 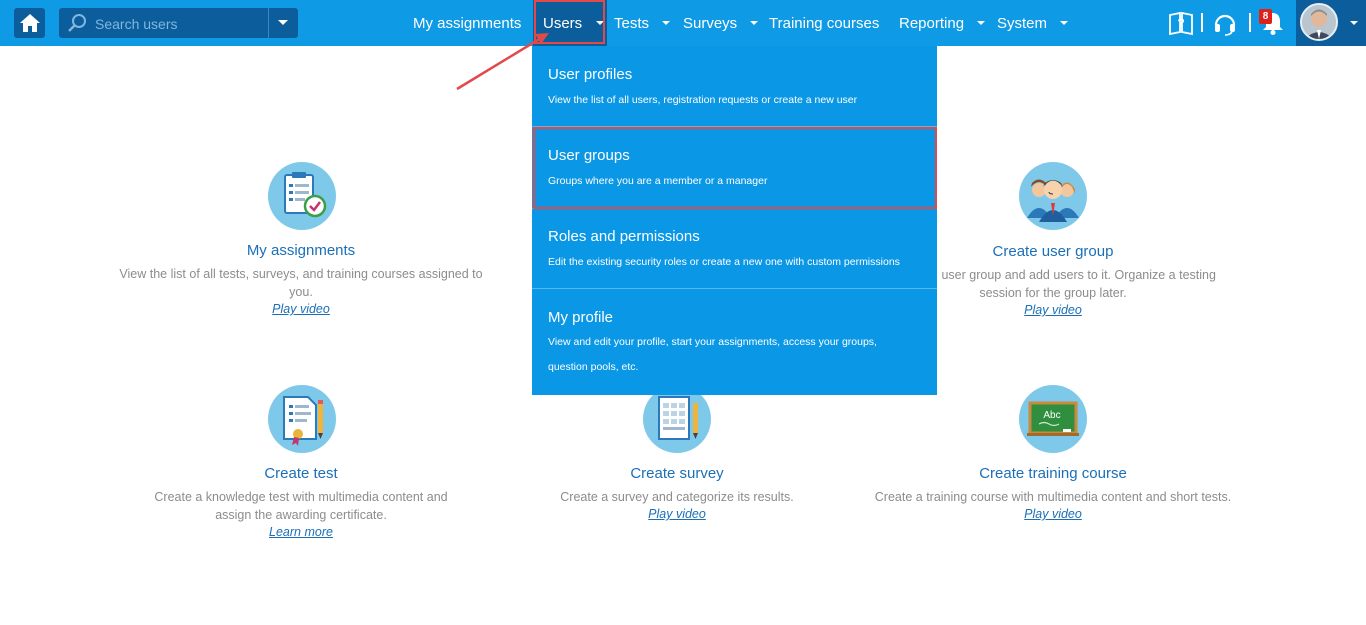 I want to click on dropdown-item-title: Roles and permissions, so click(x=624, y=236).